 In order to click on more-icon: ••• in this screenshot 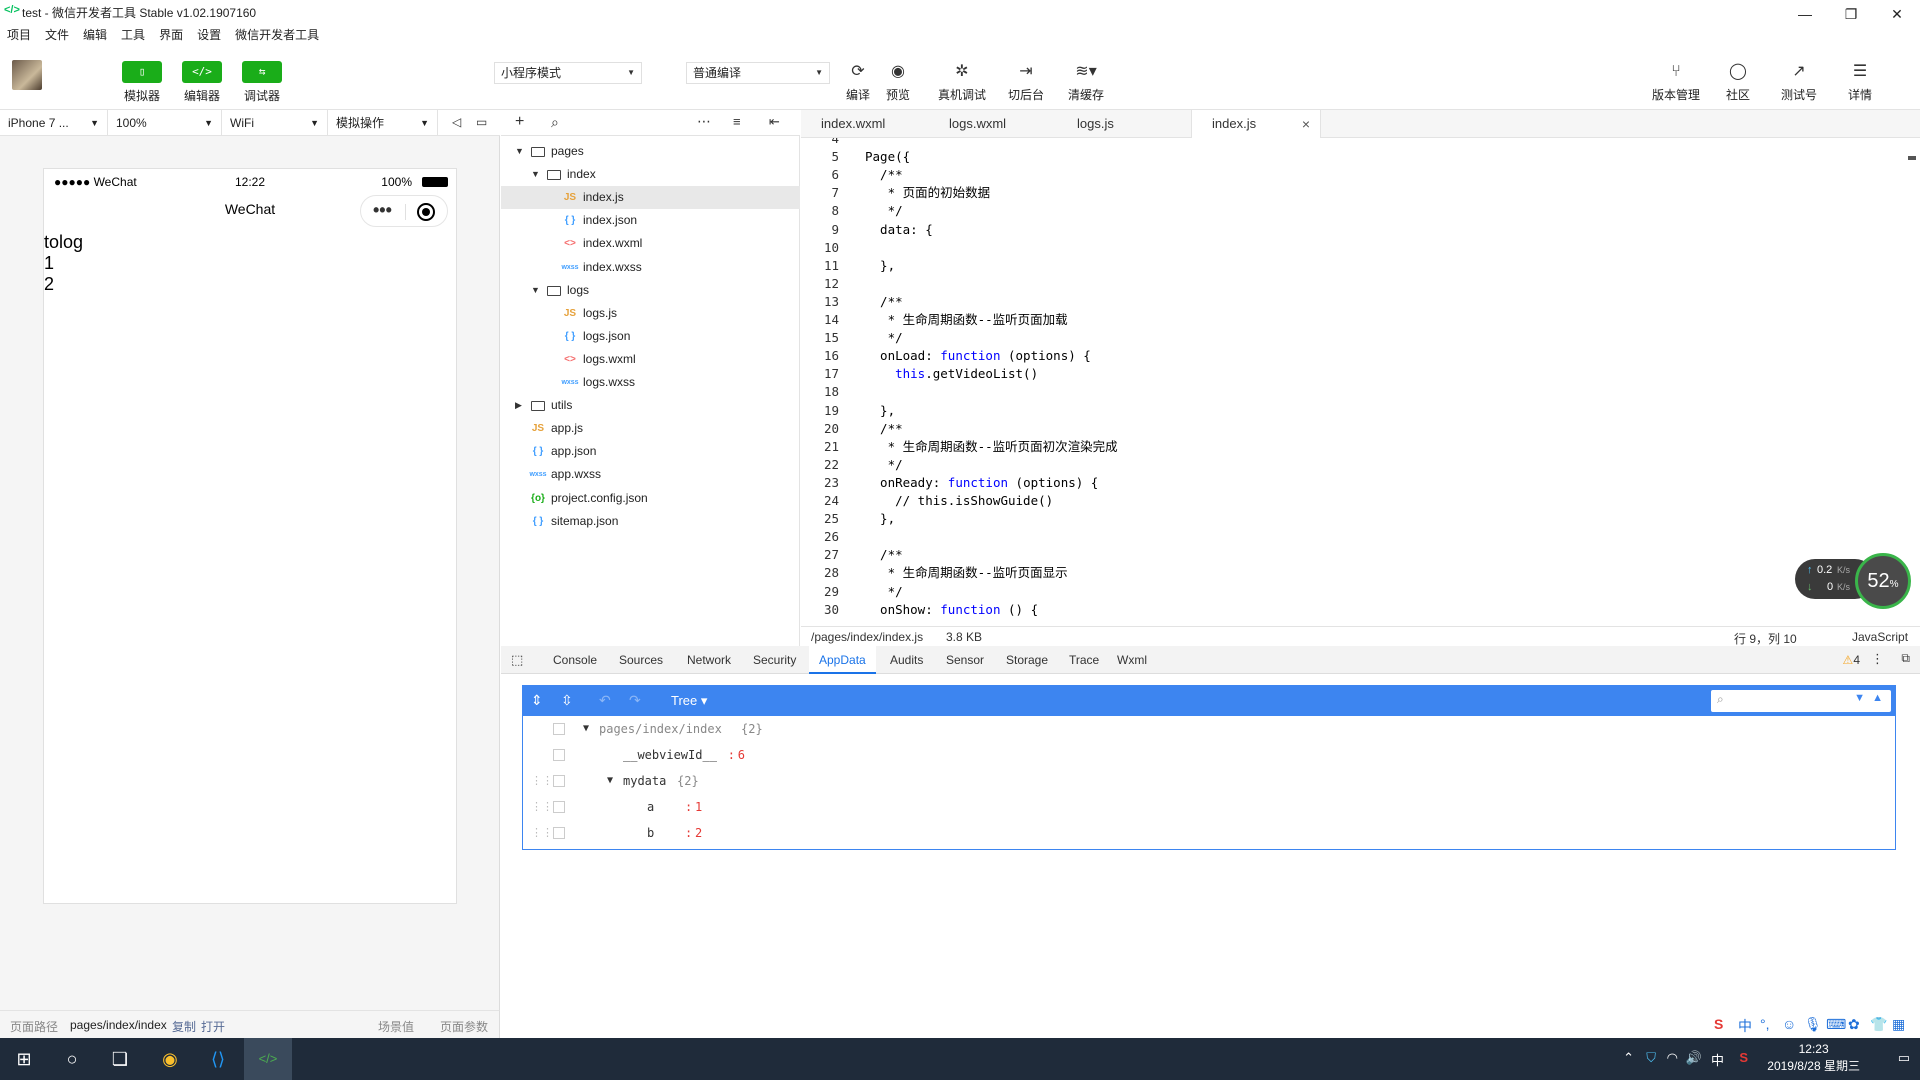, I will do `click(382, 210)`.